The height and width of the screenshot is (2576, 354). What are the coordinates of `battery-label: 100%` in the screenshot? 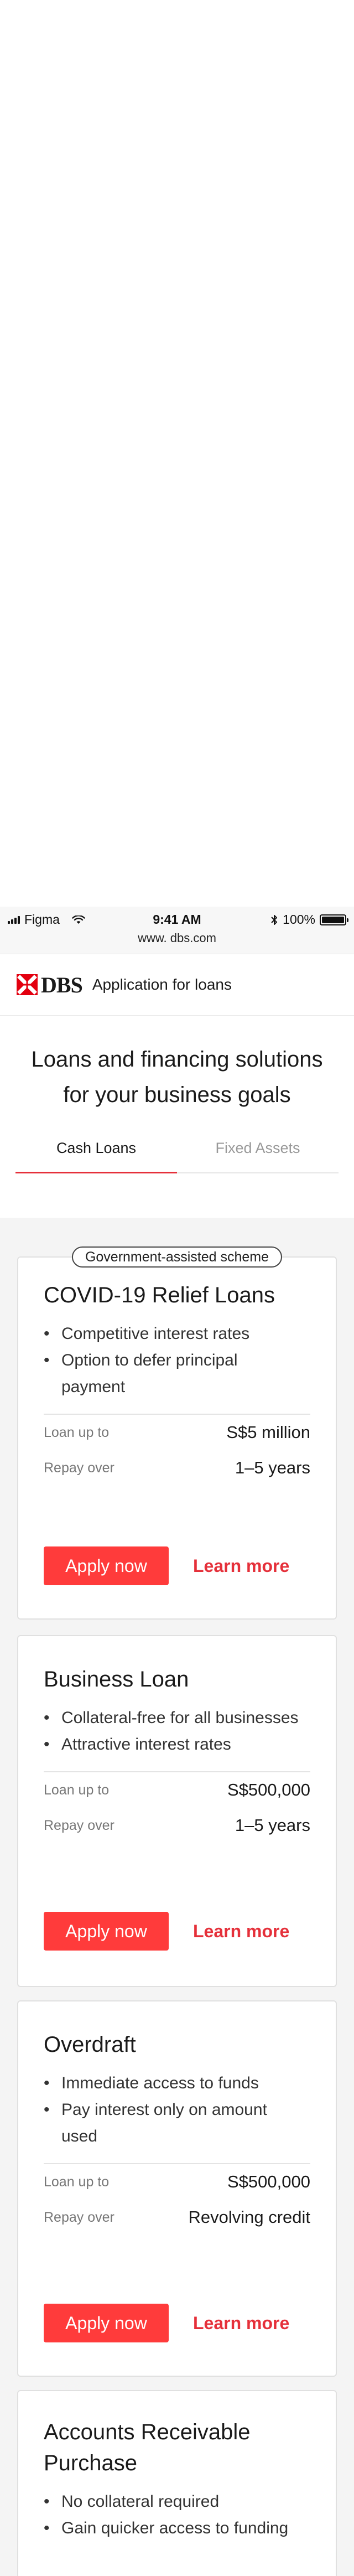 It's located at (299, 919).